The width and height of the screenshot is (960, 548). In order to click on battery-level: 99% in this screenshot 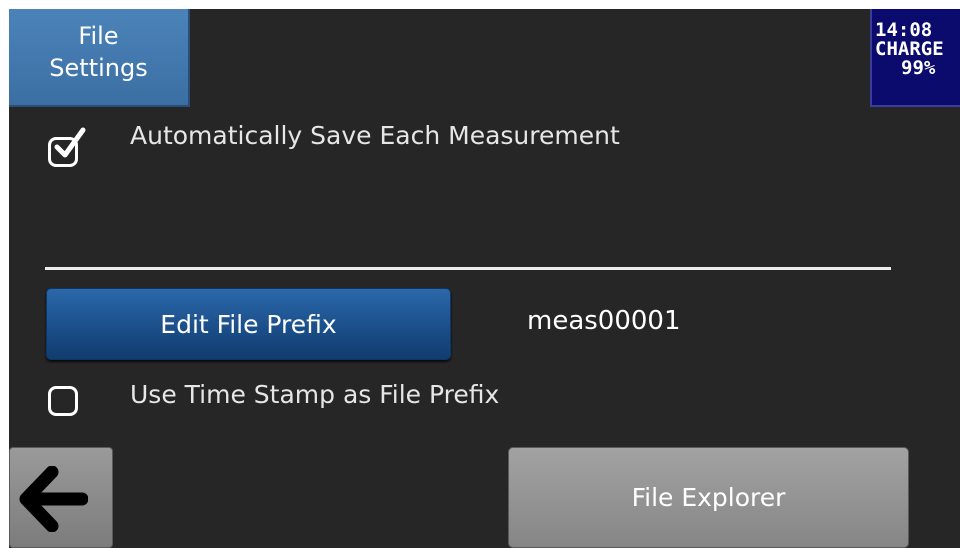, I will do `click(918, 68)`.